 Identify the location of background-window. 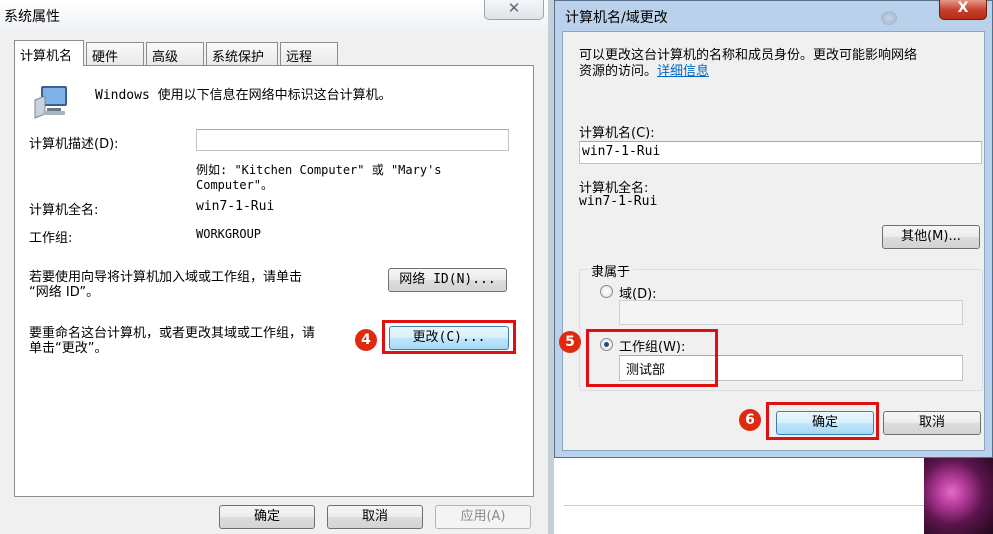
(739, 496).